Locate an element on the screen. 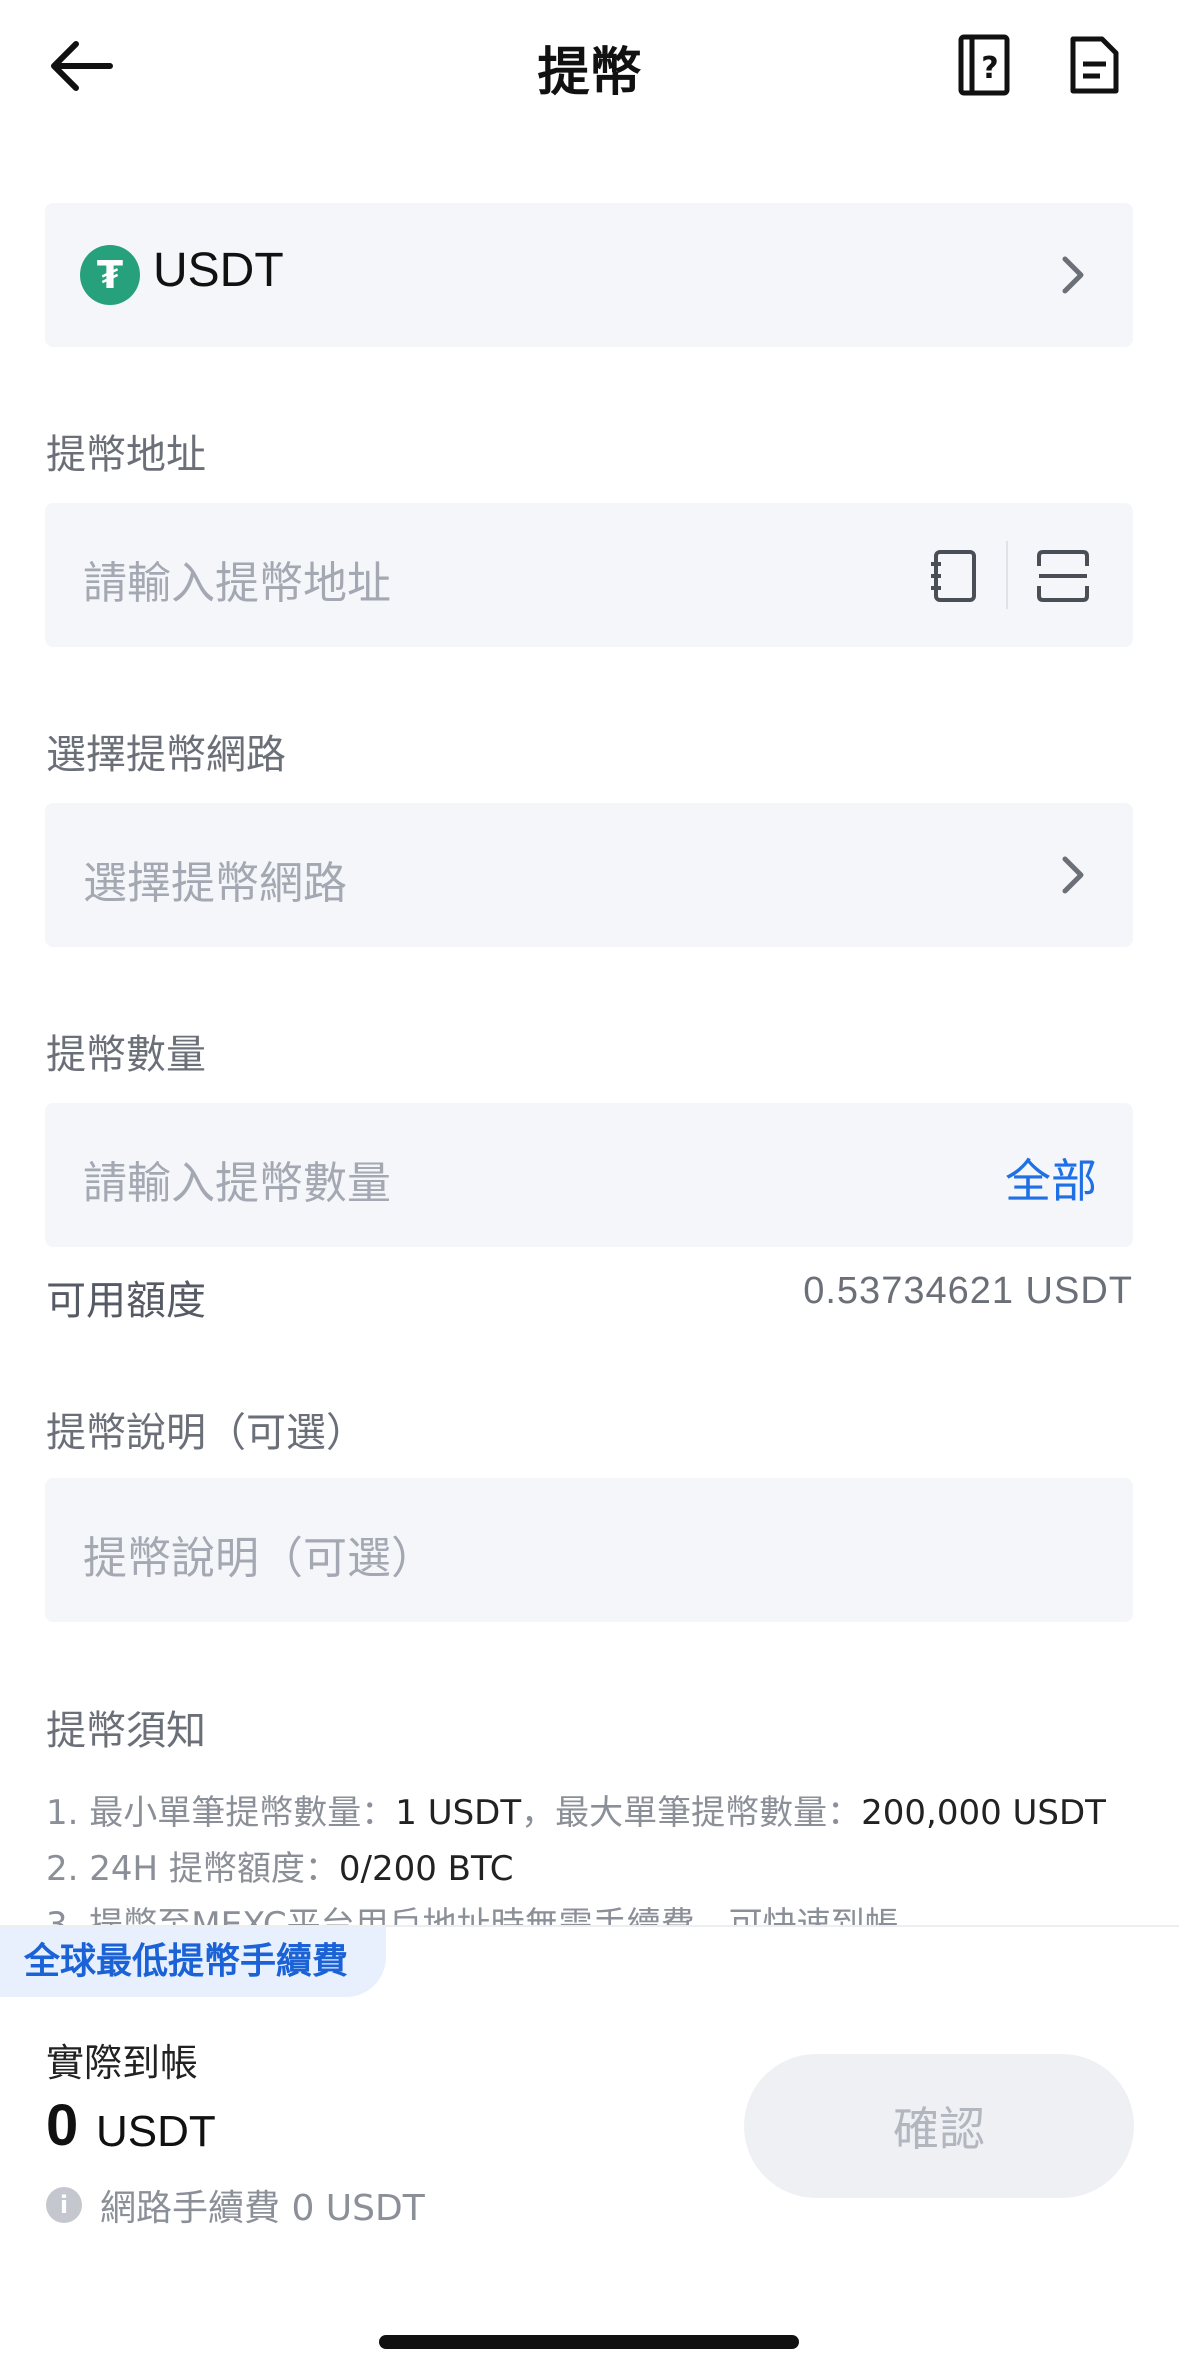 Image resolution: width=1179 pixels, height=2379 pixels. records-button is located at coordinates (1094, 65).